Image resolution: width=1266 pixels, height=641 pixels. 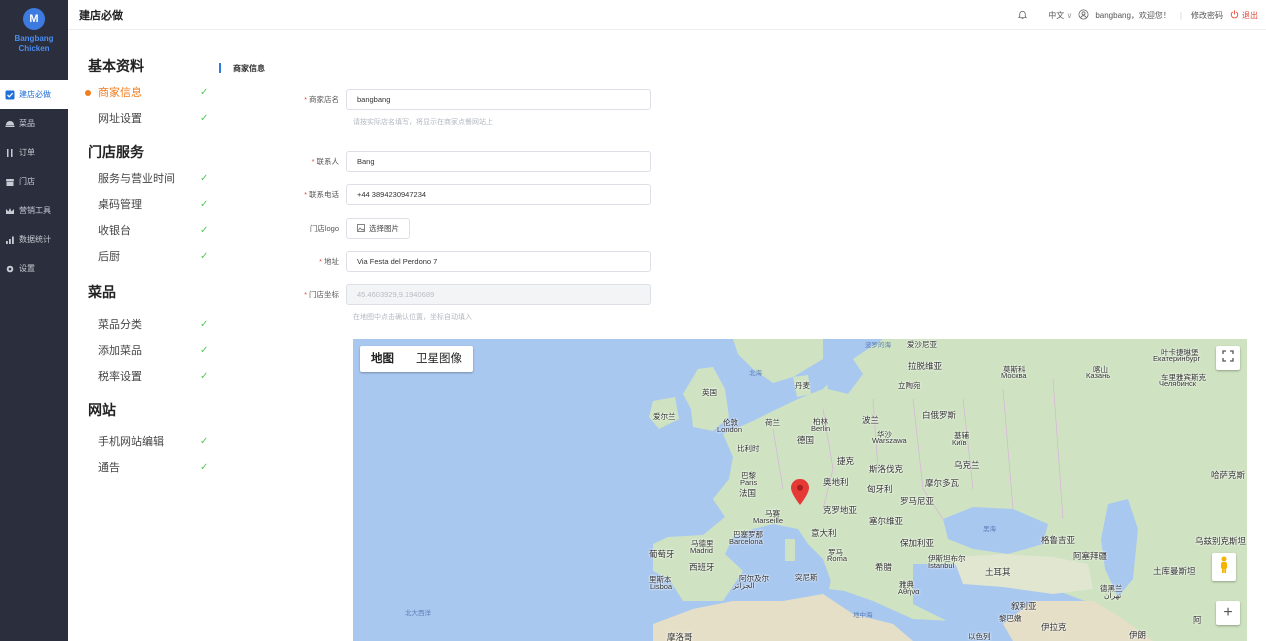 What do you see at coordinates (498, 294) in the screenshot?
I see `coords-input: 45.4603929,9.1940689` at bounding box center [498, 294].